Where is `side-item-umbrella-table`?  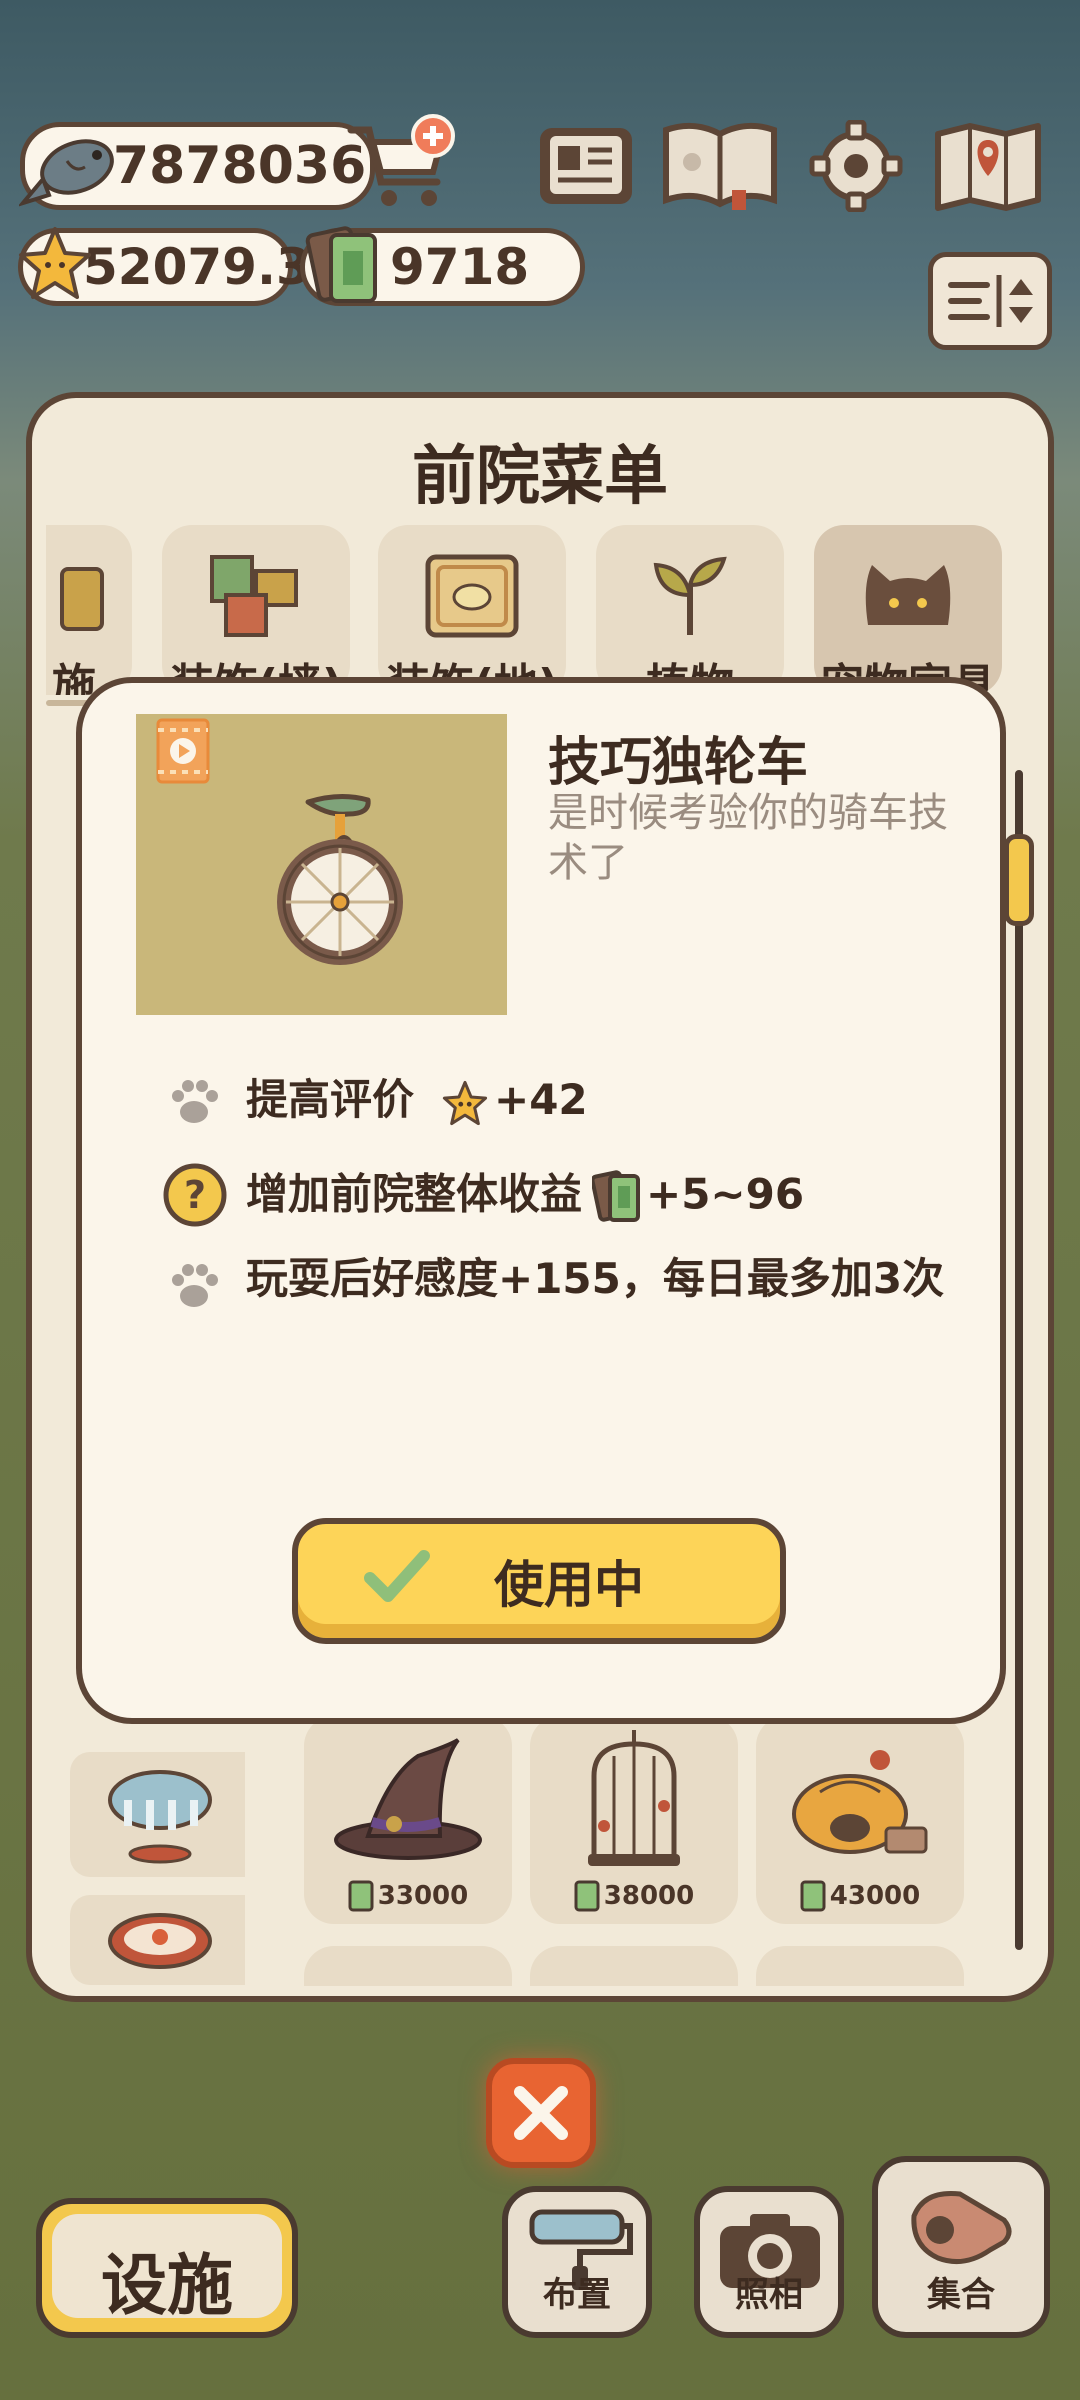
side-item-umbrella-table is located at coordinates (157, 1814).